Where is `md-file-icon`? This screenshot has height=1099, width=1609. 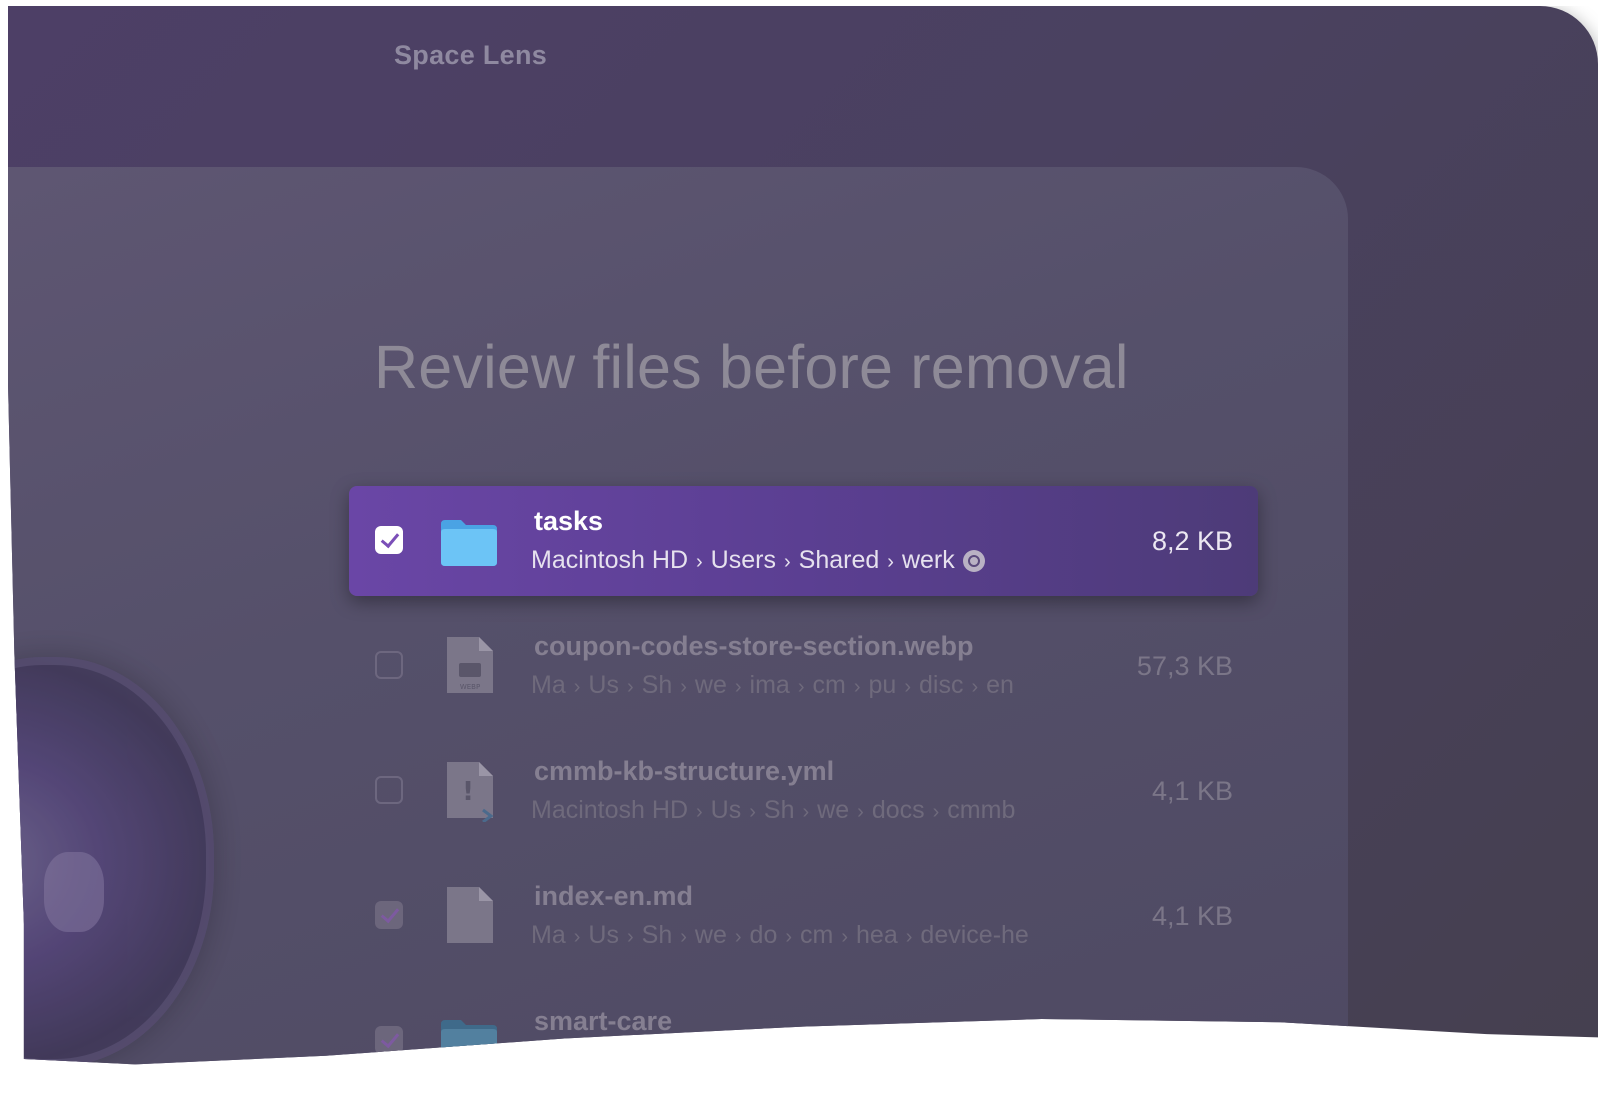
md-file-icon is located at coordinates (470, 915).